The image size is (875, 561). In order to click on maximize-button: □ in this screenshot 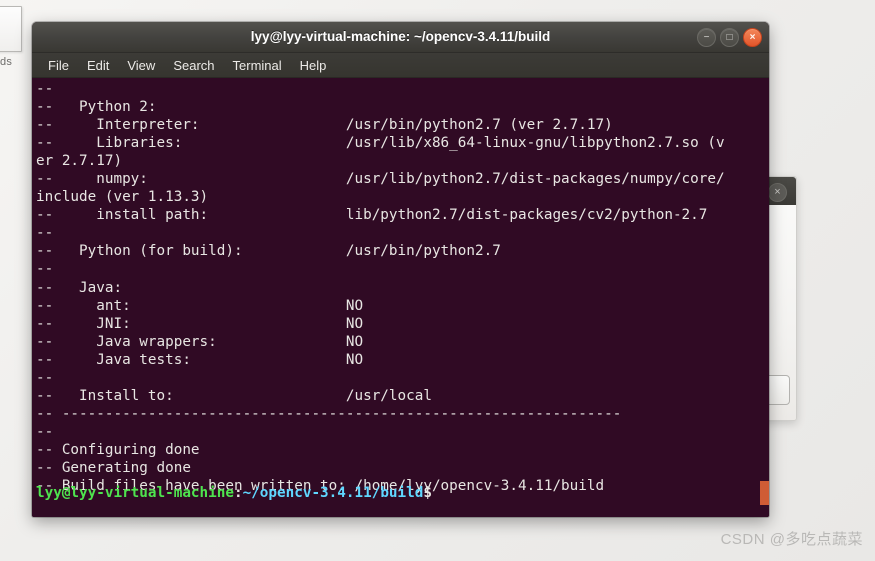, I will do `click(729, 37)`.